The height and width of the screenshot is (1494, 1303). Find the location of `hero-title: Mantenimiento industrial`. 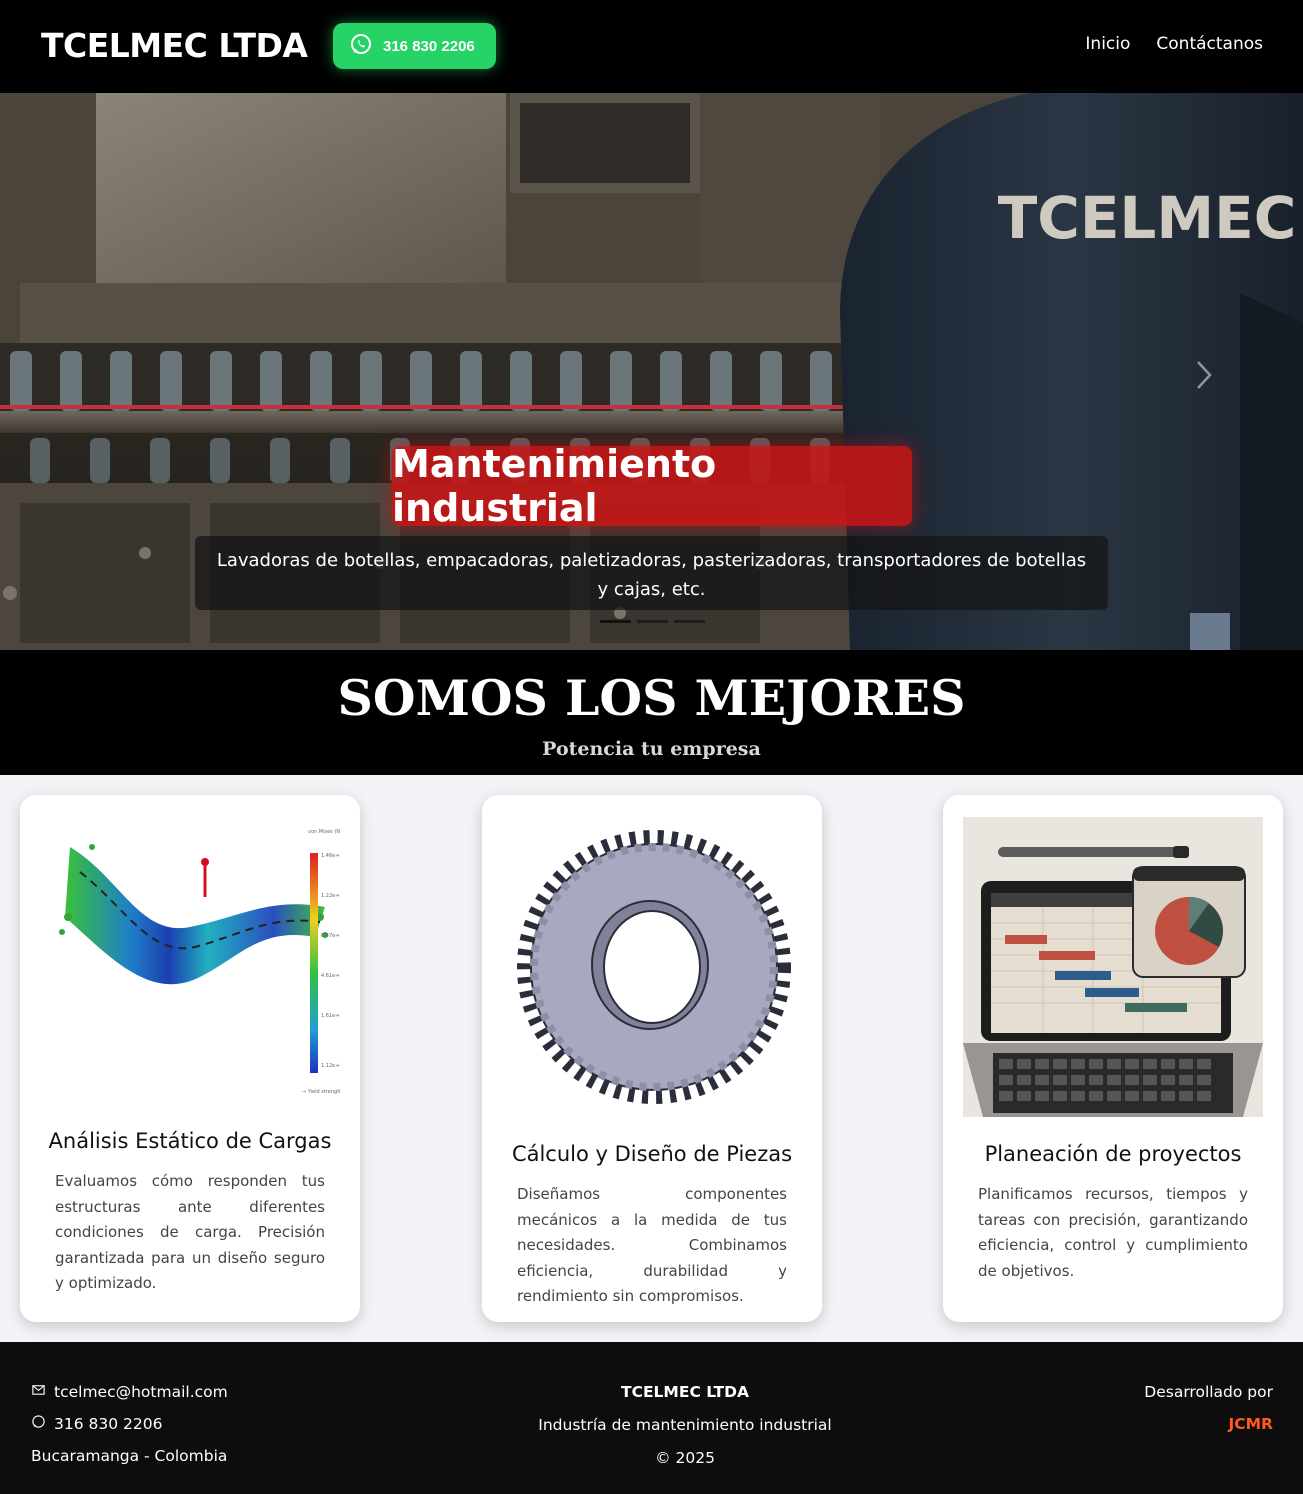

hero-title: Mantenimiento industrial is located at coordinates (652, 486).